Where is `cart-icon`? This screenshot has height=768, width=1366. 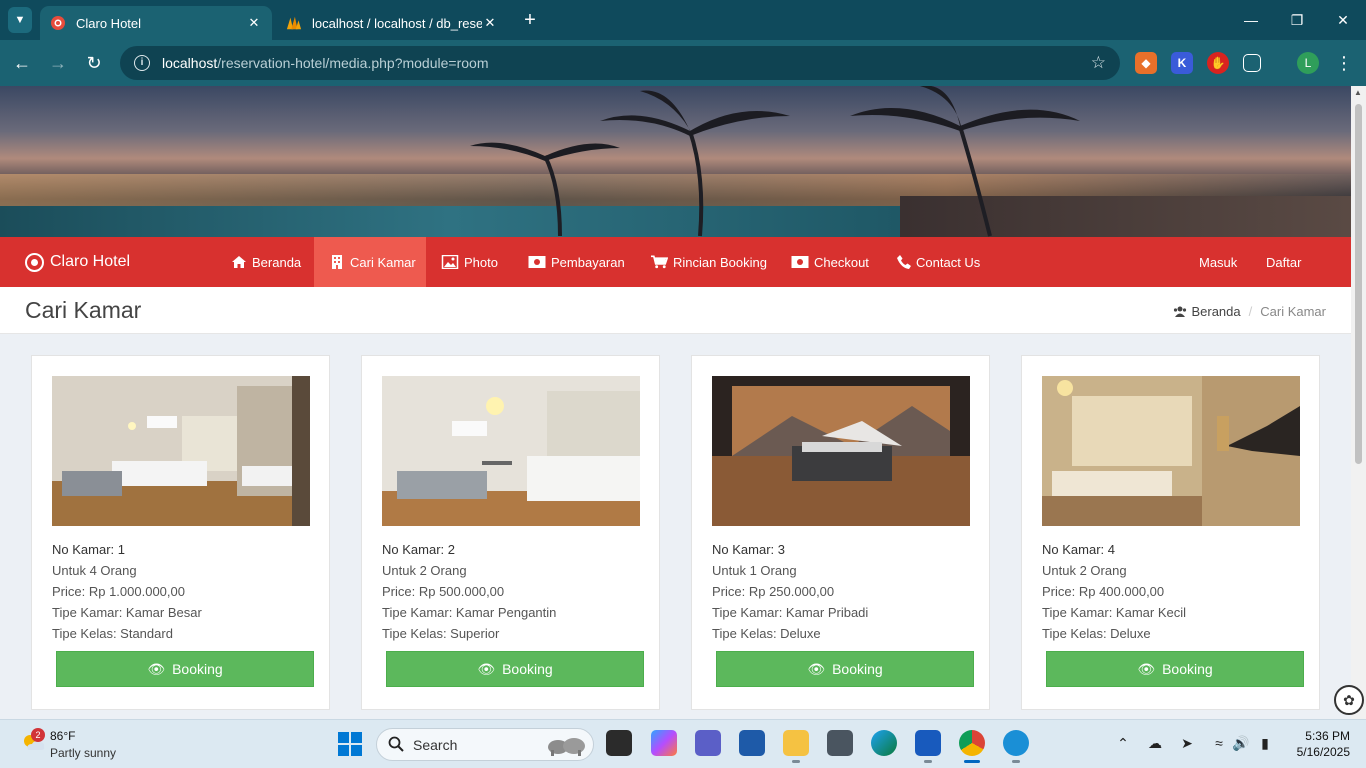 cart-icon is located at coordinates (659, 262).